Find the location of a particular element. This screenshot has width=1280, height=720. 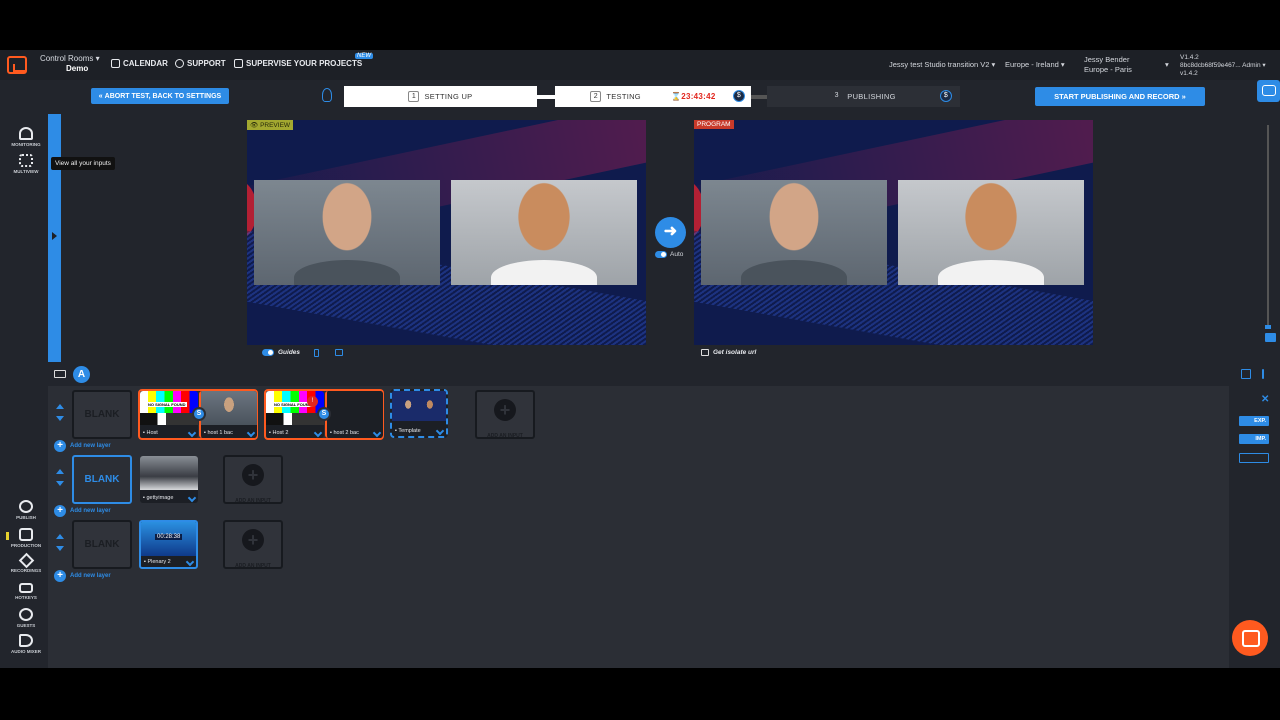

sidebar-item-publish: PUBLISH is located at coordinates (26, 510).